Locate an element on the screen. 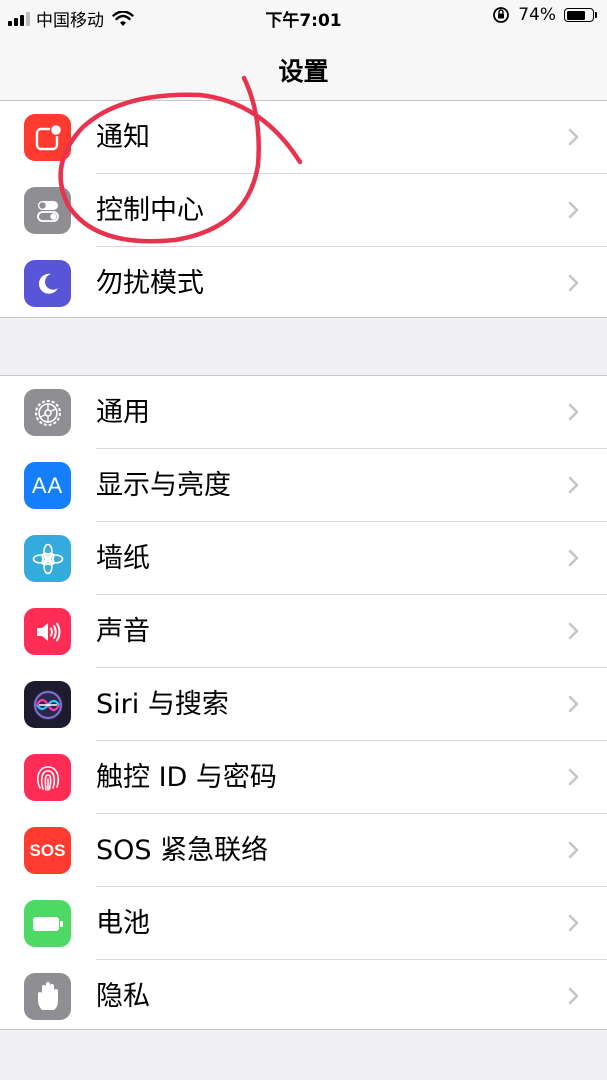  row-label: 隐私 is located at coordinates (123, 996).